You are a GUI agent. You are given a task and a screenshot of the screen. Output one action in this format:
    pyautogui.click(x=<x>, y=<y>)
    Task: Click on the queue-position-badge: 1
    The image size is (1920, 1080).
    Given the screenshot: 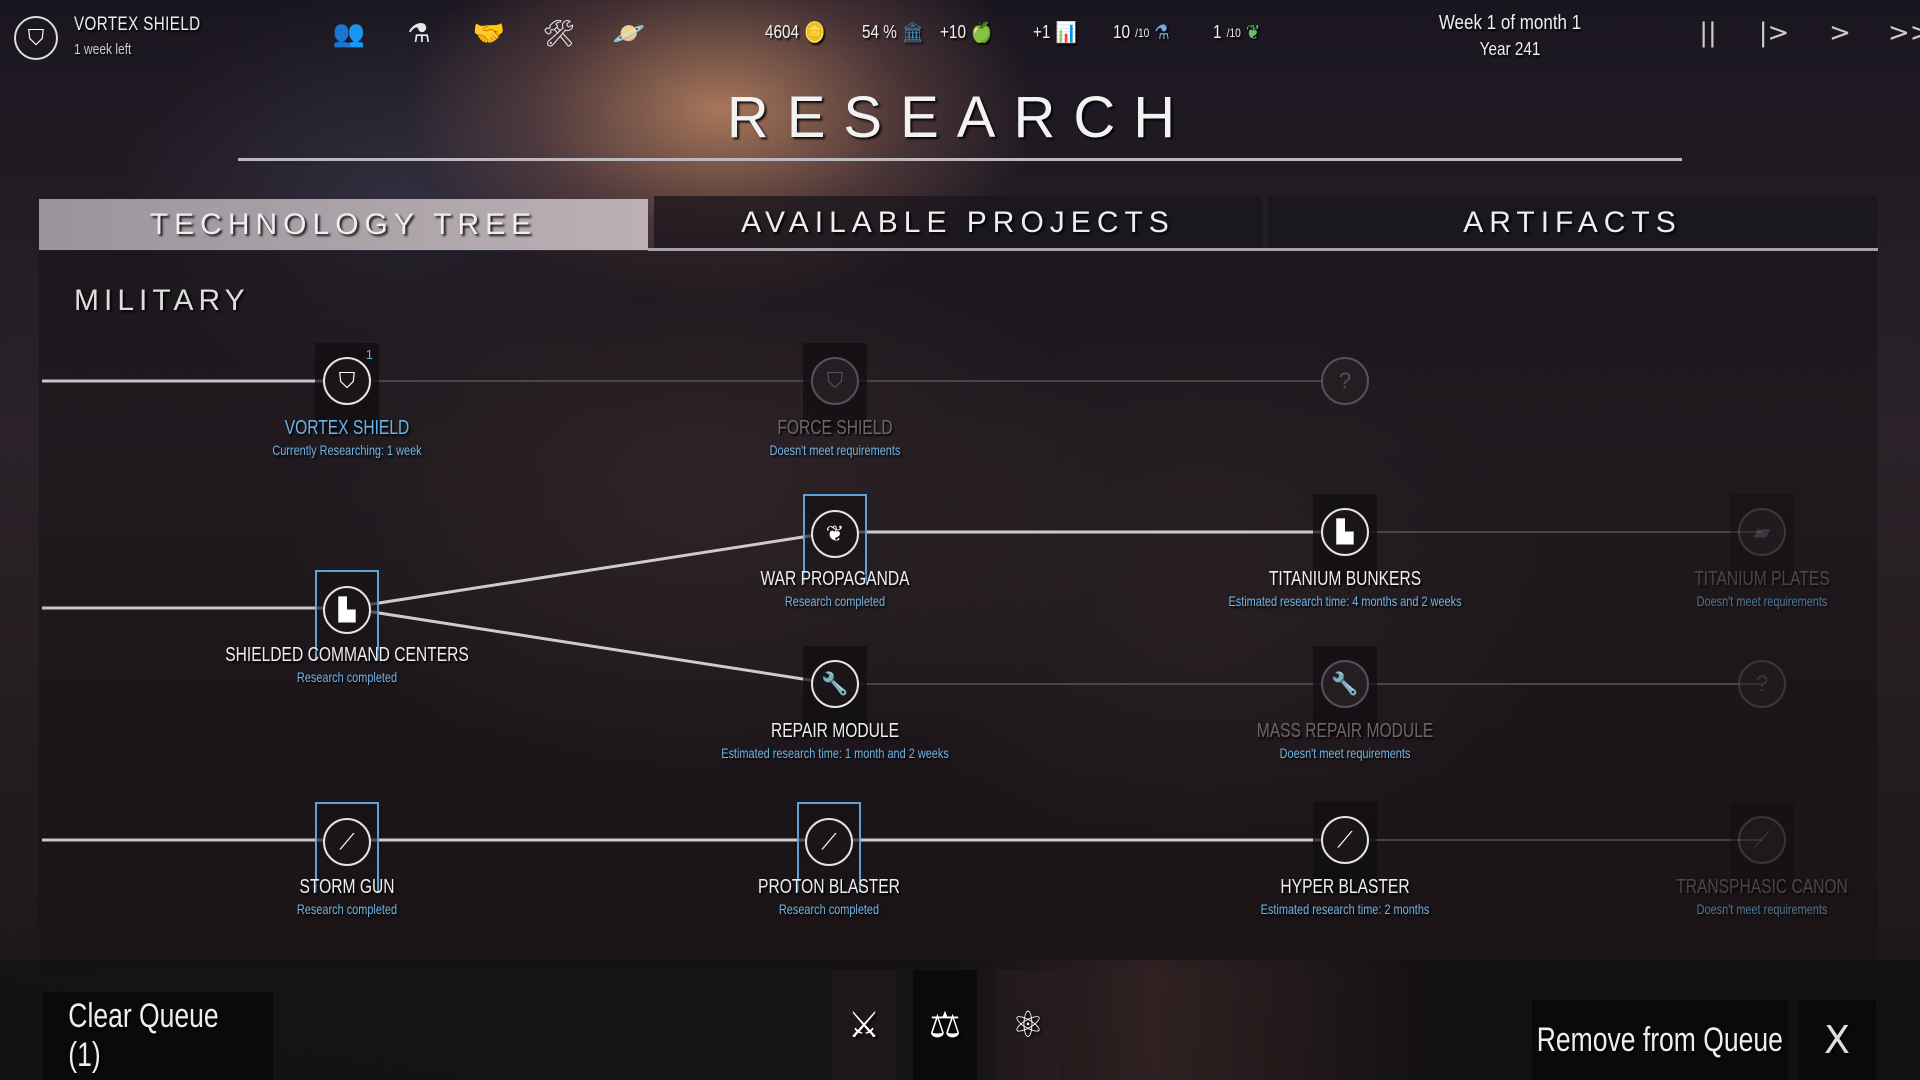 What is the action you would take?
    pyautogui.click(x=369, y=354)
    